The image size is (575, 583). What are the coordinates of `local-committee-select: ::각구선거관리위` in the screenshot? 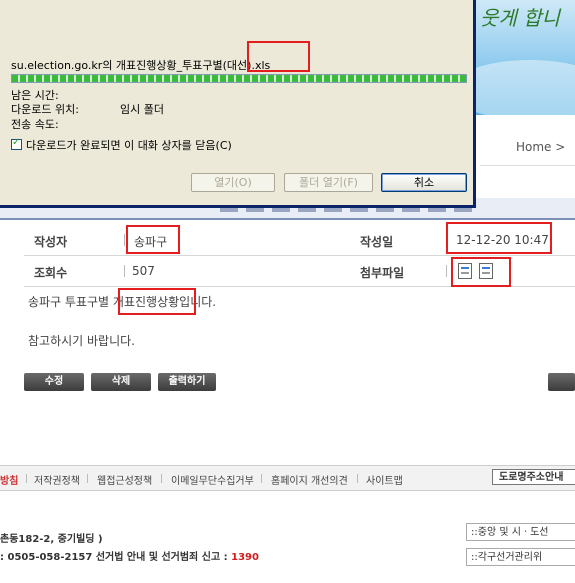 It's located at (520, 557).